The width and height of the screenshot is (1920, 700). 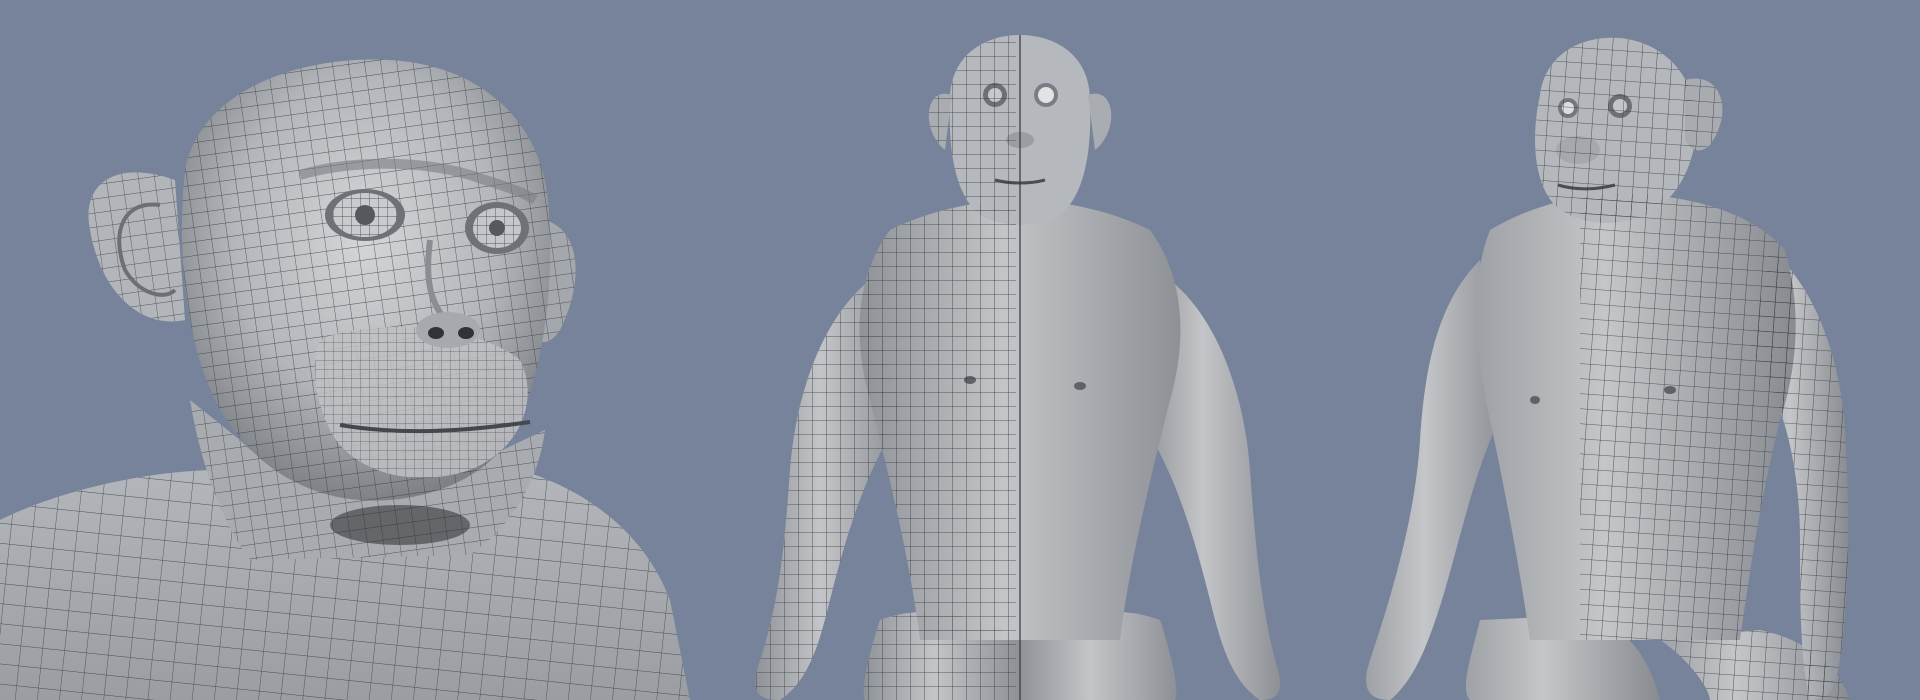 What do you see at coordinates (365, 215) in the screenshot?
I see `bust-left-eye` at bounding box center [365, 215].